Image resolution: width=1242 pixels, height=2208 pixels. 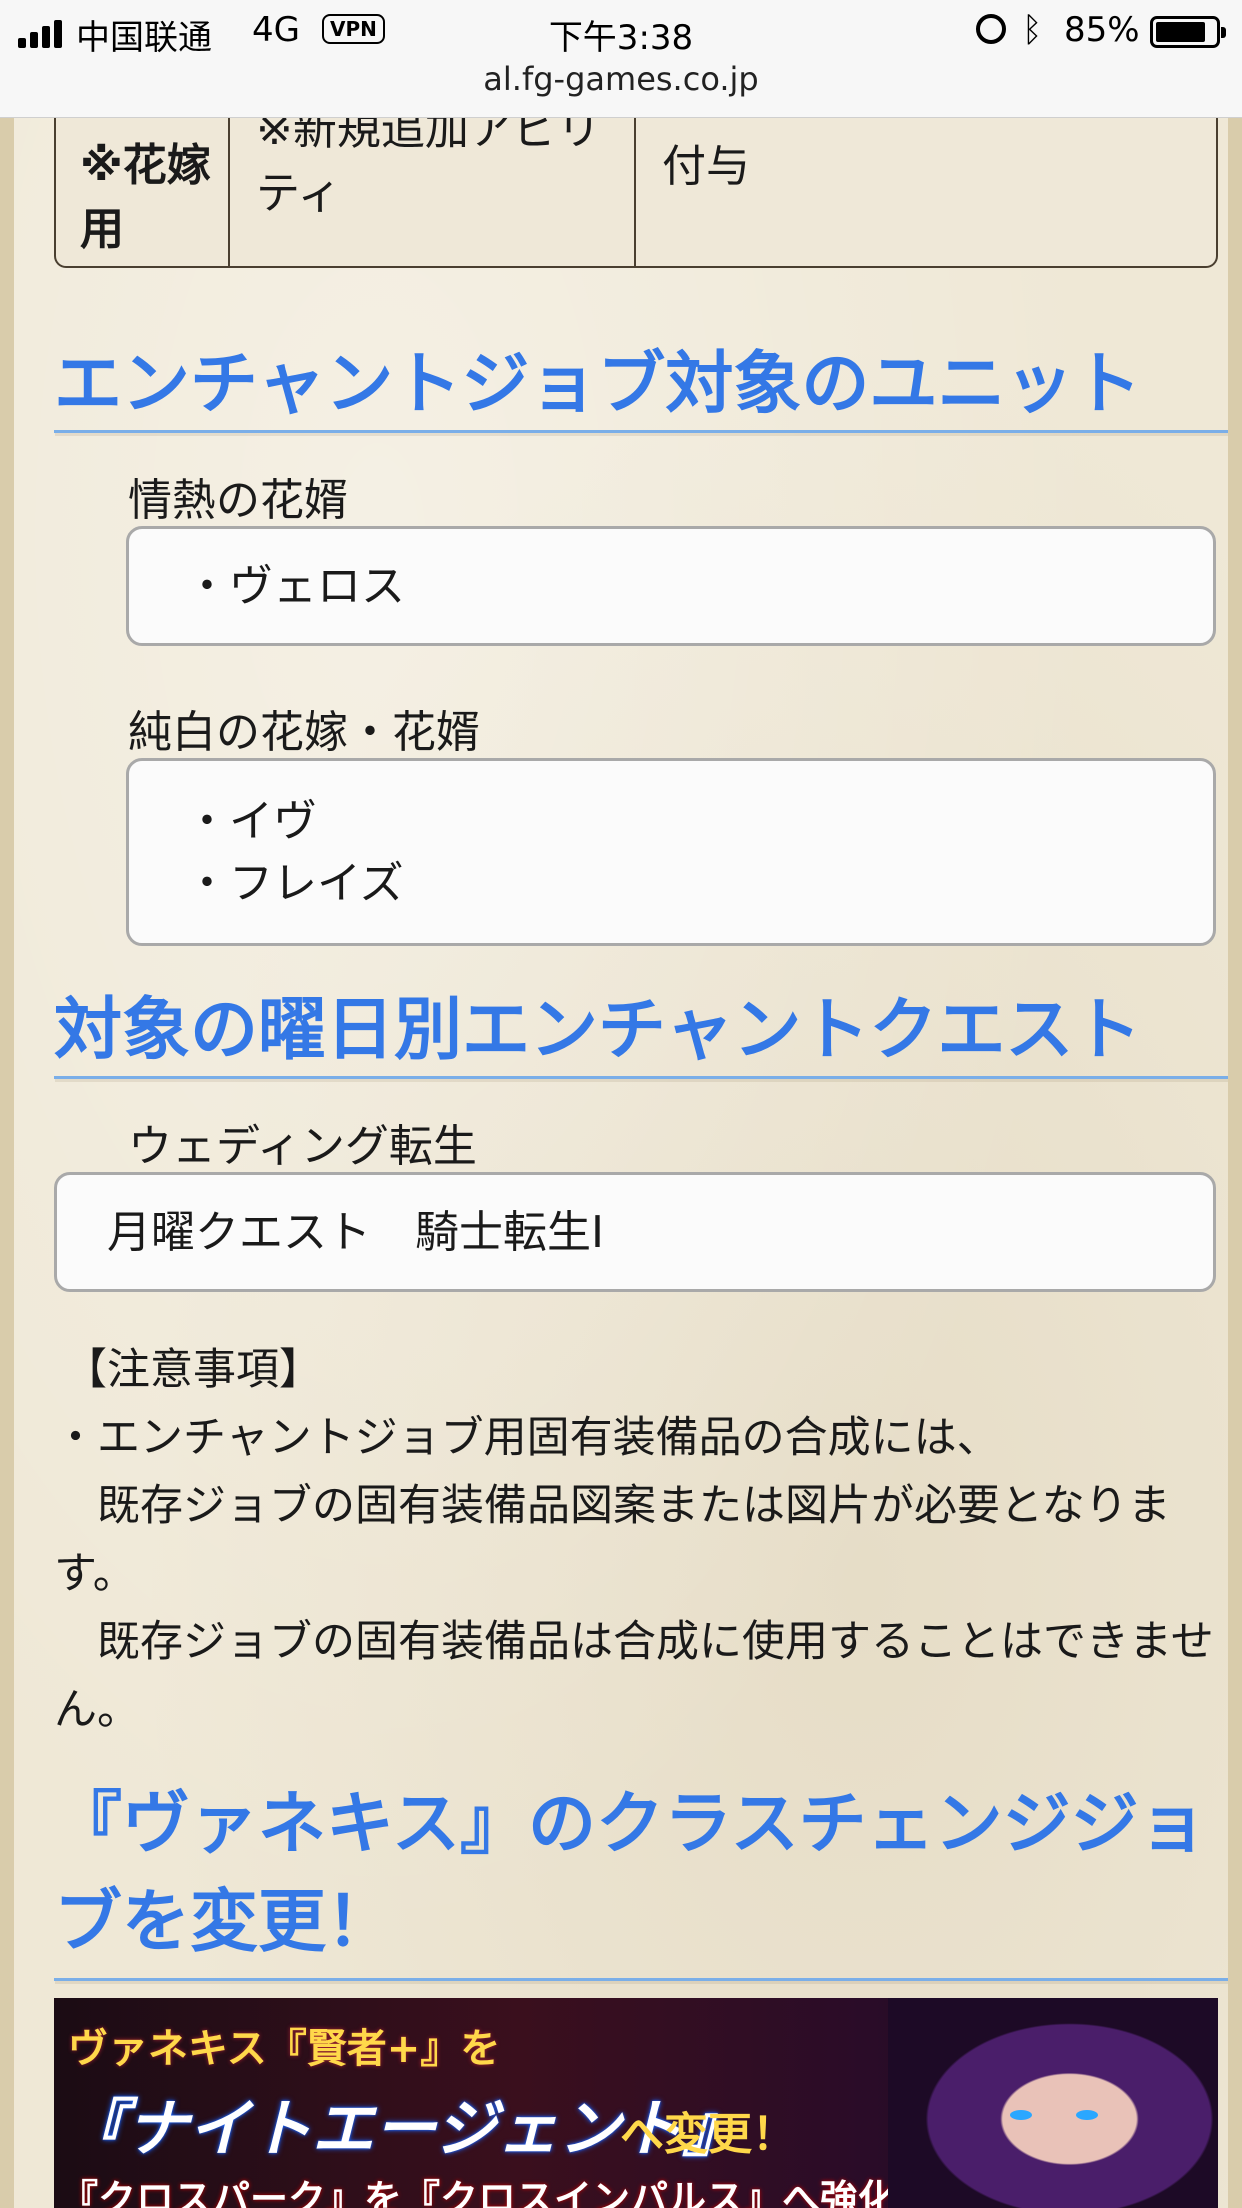 What do you see at coordinates (634, 1676) in the screenshot?
I see `notes-line: 既存ジョブの固有装備品は合成に使用することはできません。` at bounding box center [634, 1676].